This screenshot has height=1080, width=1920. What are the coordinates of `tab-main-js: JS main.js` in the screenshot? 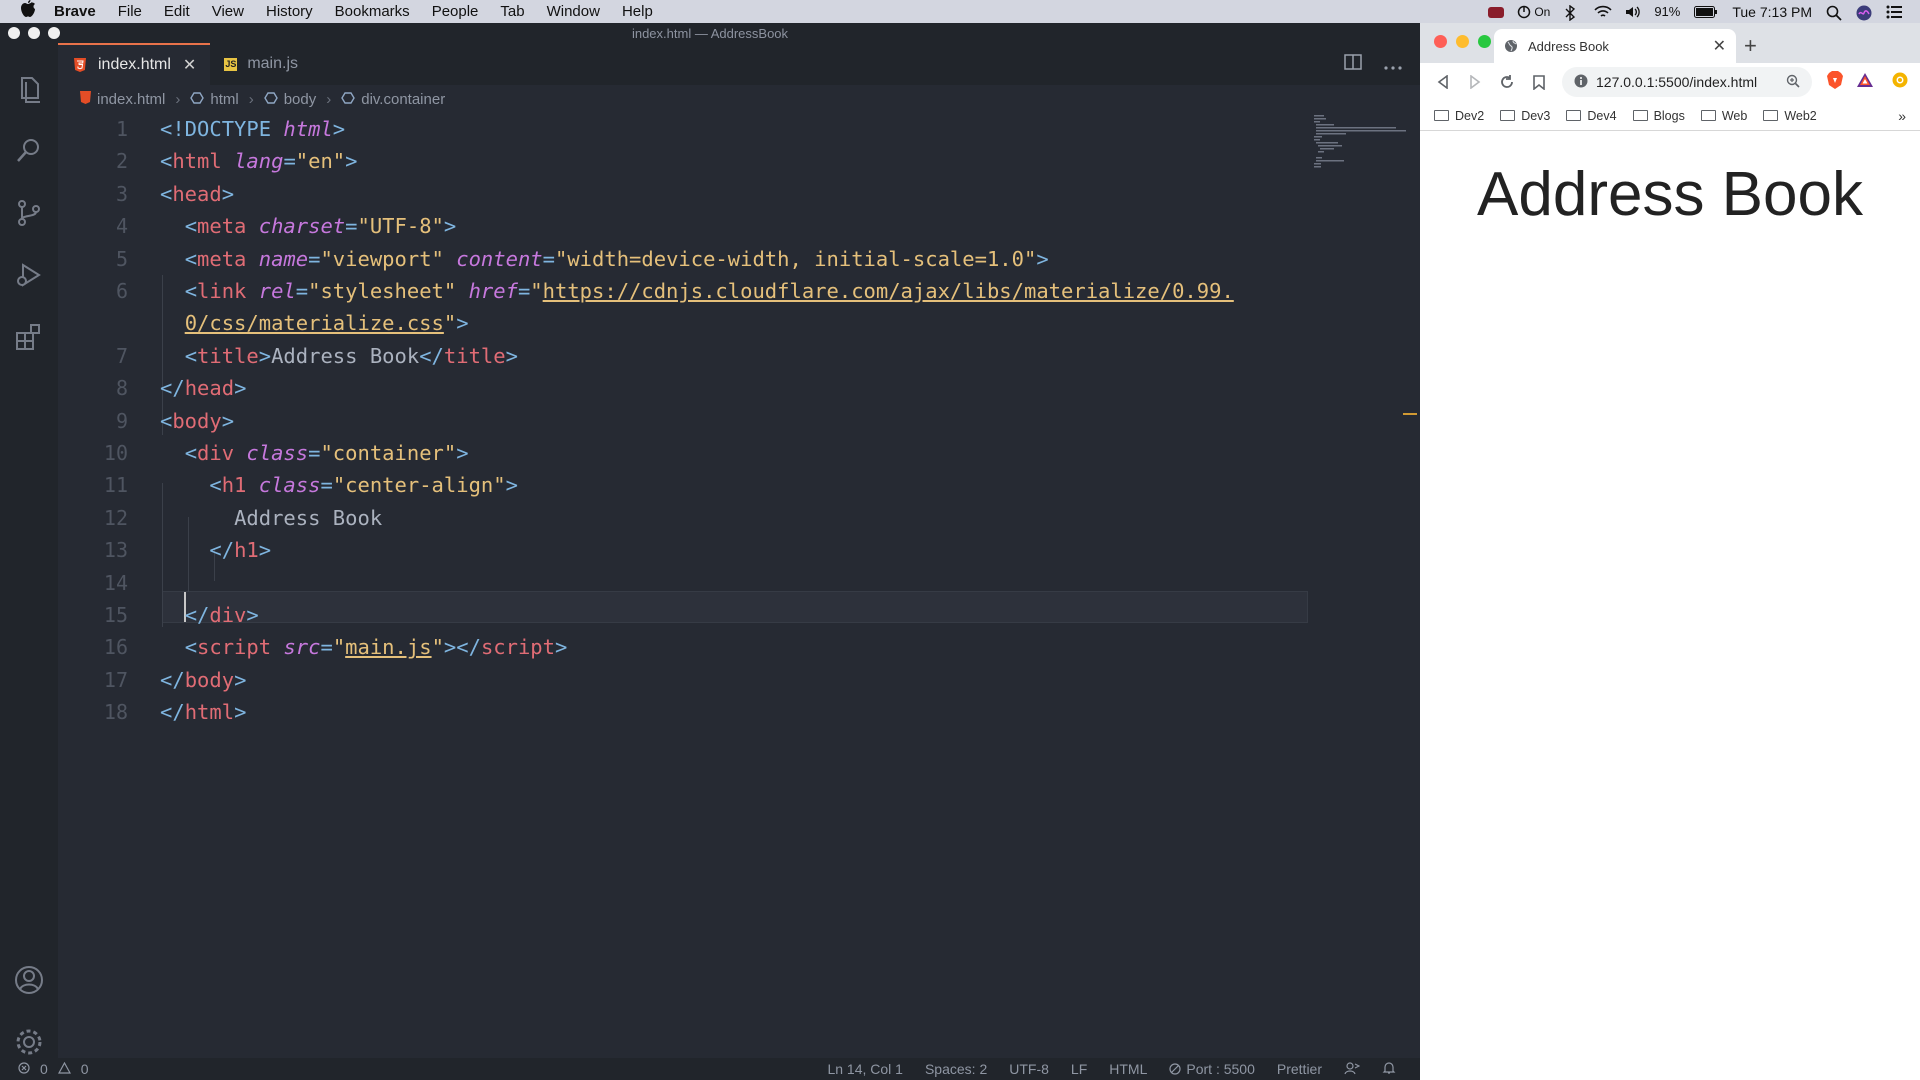 It's located at (261, 64).